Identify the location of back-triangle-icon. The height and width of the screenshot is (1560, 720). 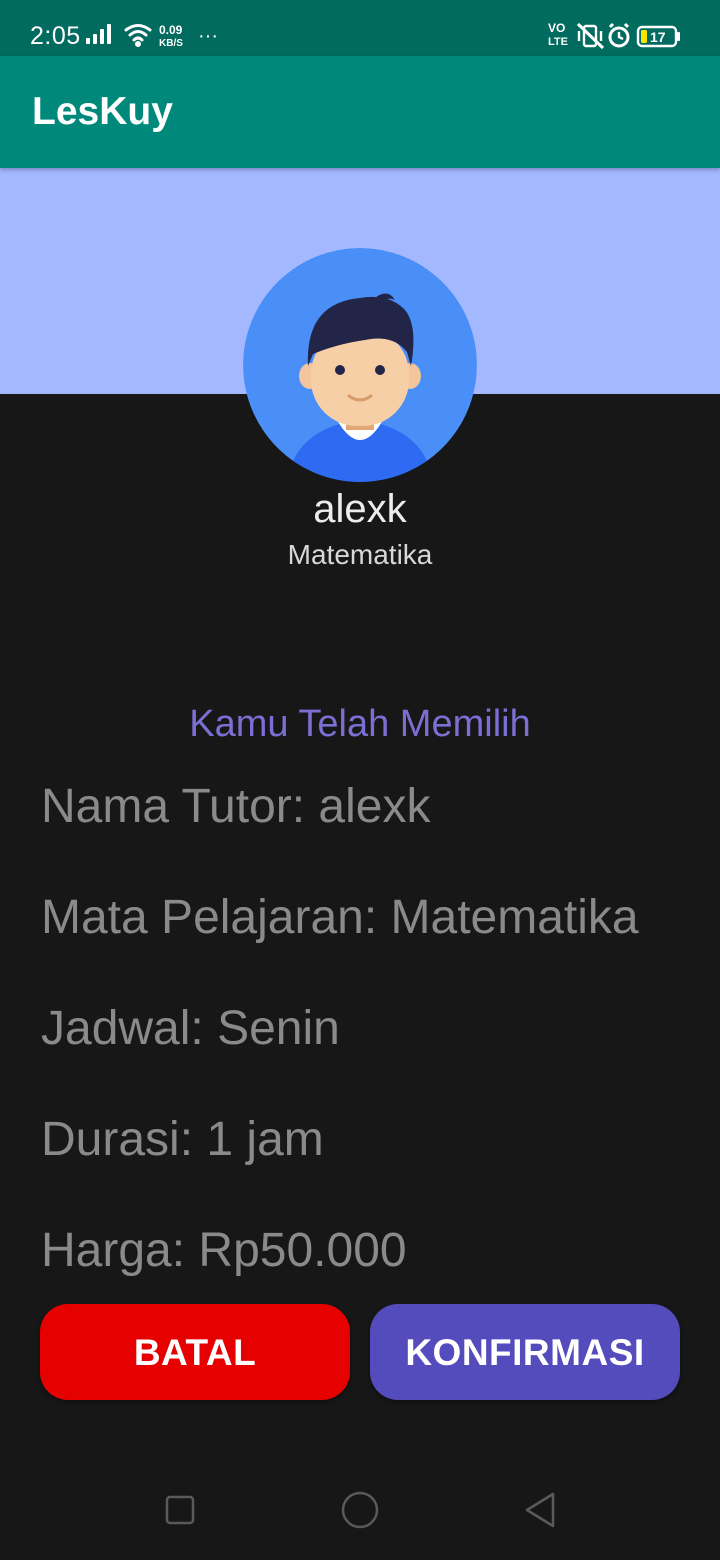
(540, 1510).